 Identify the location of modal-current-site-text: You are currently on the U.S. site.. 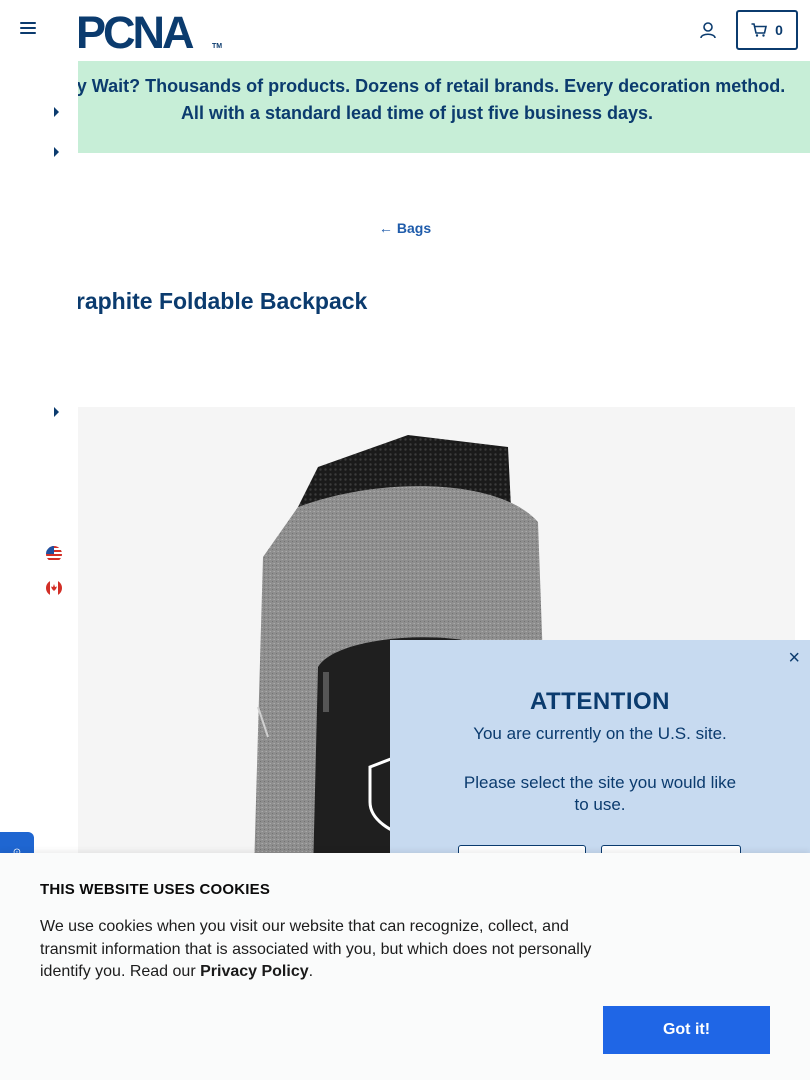
(600, 733).